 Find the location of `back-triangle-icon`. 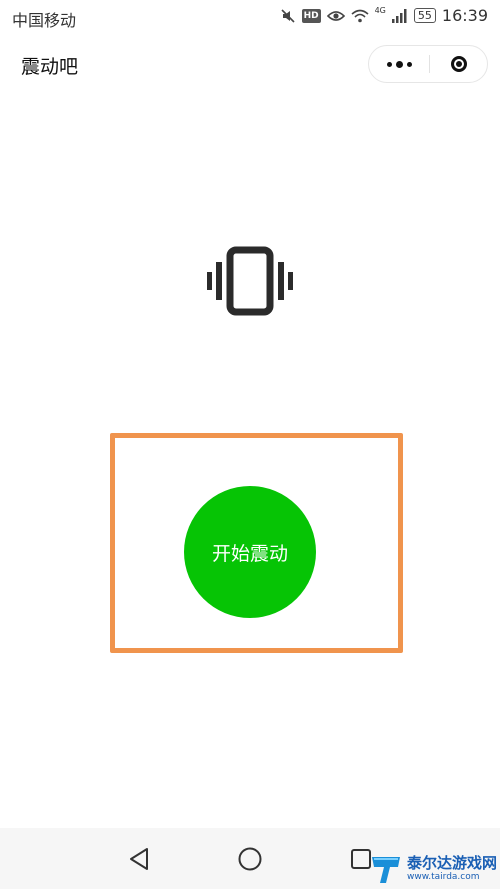

back-triangle-icon is located at coordinates (139, 859).